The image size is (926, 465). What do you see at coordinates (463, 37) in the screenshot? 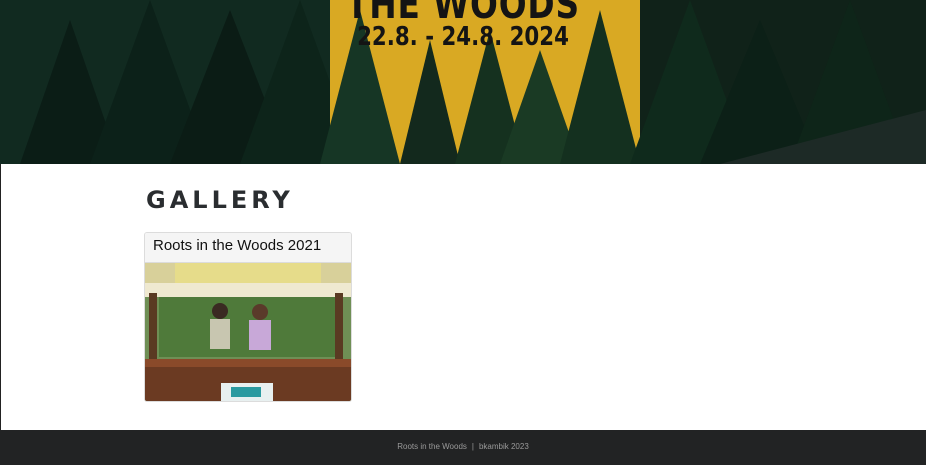
I see `event-dates: 22.8. - 24.8. 2024` at bounding box center [463, 37].